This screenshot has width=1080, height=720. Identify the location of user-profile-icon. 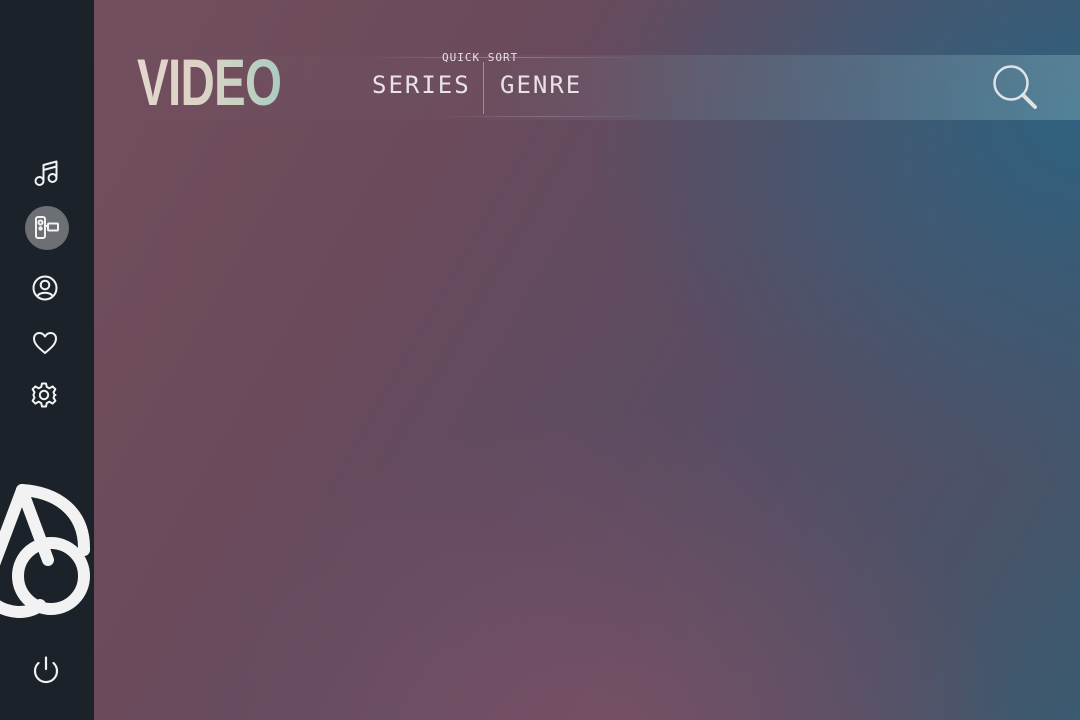
(45, 288).